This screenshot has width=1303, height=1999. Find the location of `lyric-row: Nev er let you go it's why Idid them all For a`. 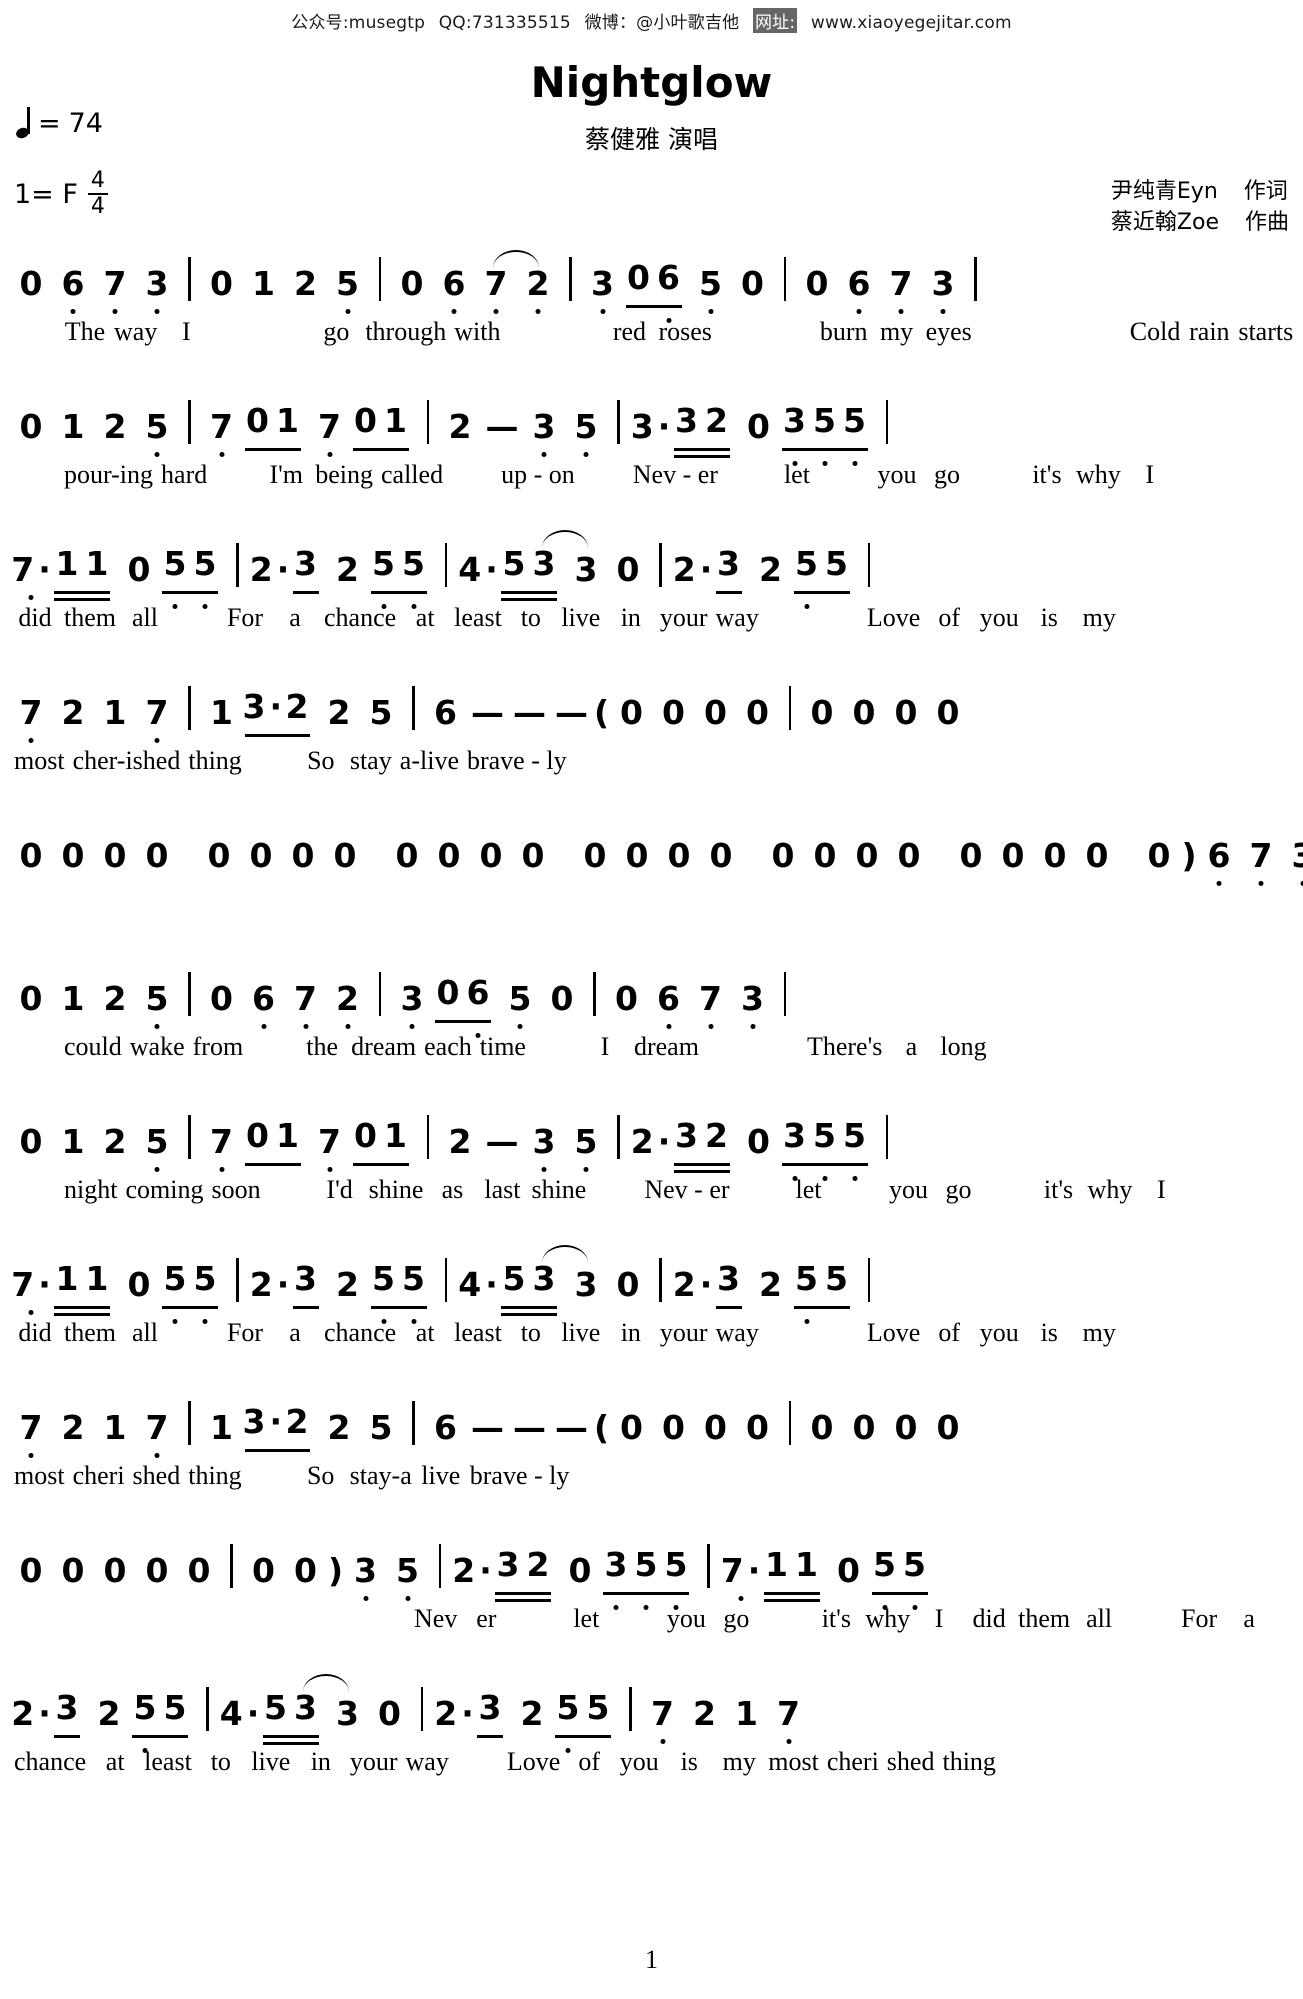

lyric-row: Nev er let you go it's why Idid them all For a is located at coordinates (651, 1625).